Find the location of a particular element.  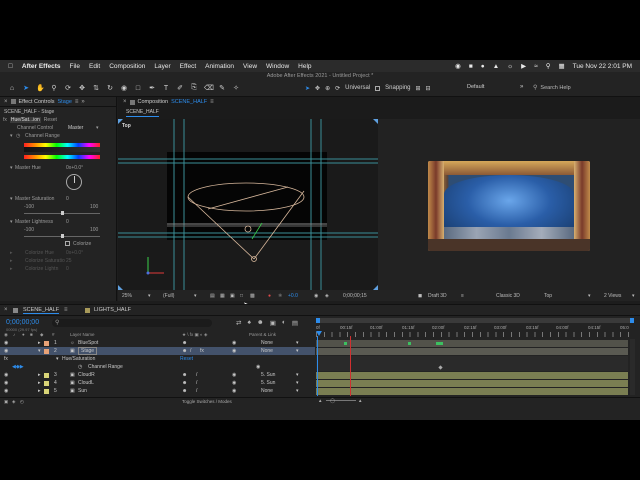

status-control-icon: ▦ is located at coordinates (561, 66).